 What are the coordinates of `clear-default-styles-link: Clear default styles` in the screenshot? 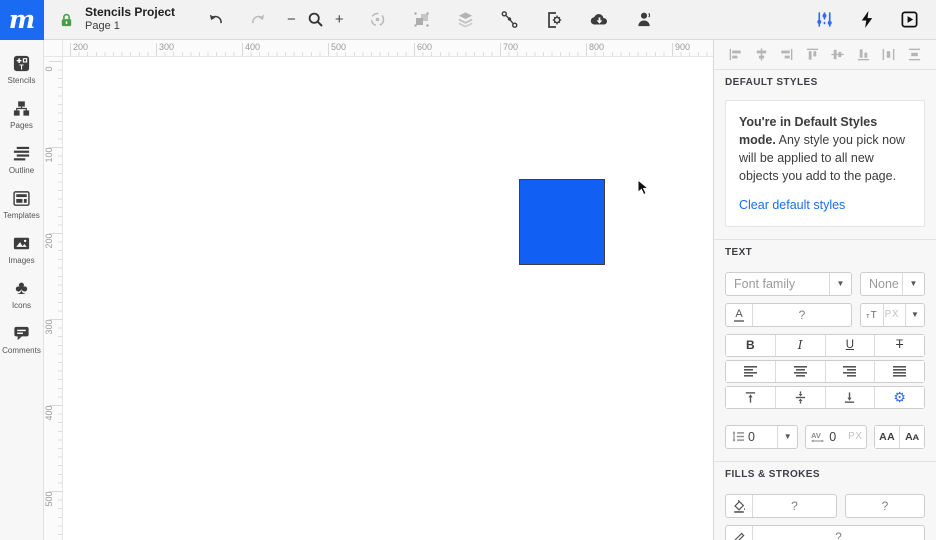 It's located at (825, 205).